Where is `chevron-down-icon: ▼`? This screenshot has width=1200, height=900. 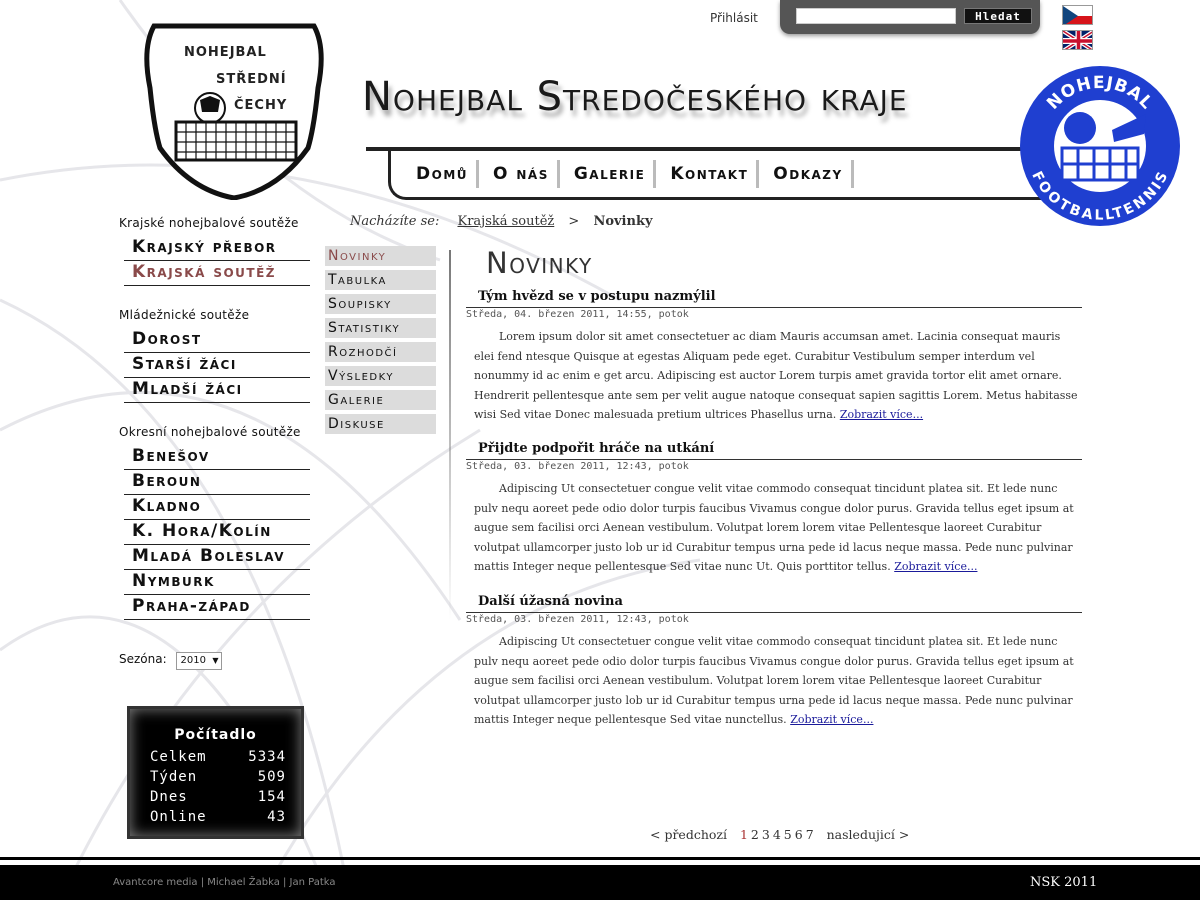
chevron-down-icon: ▼ is located at coordinates (215, 660).